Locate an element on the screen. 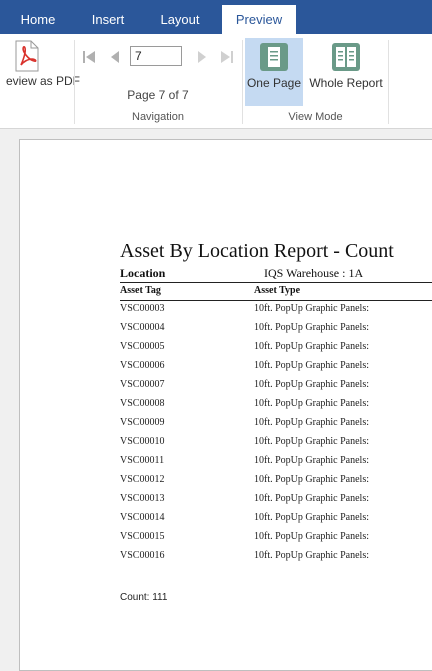  asset-tag-cell: VSC00005 is located at coordinates (142, 346).